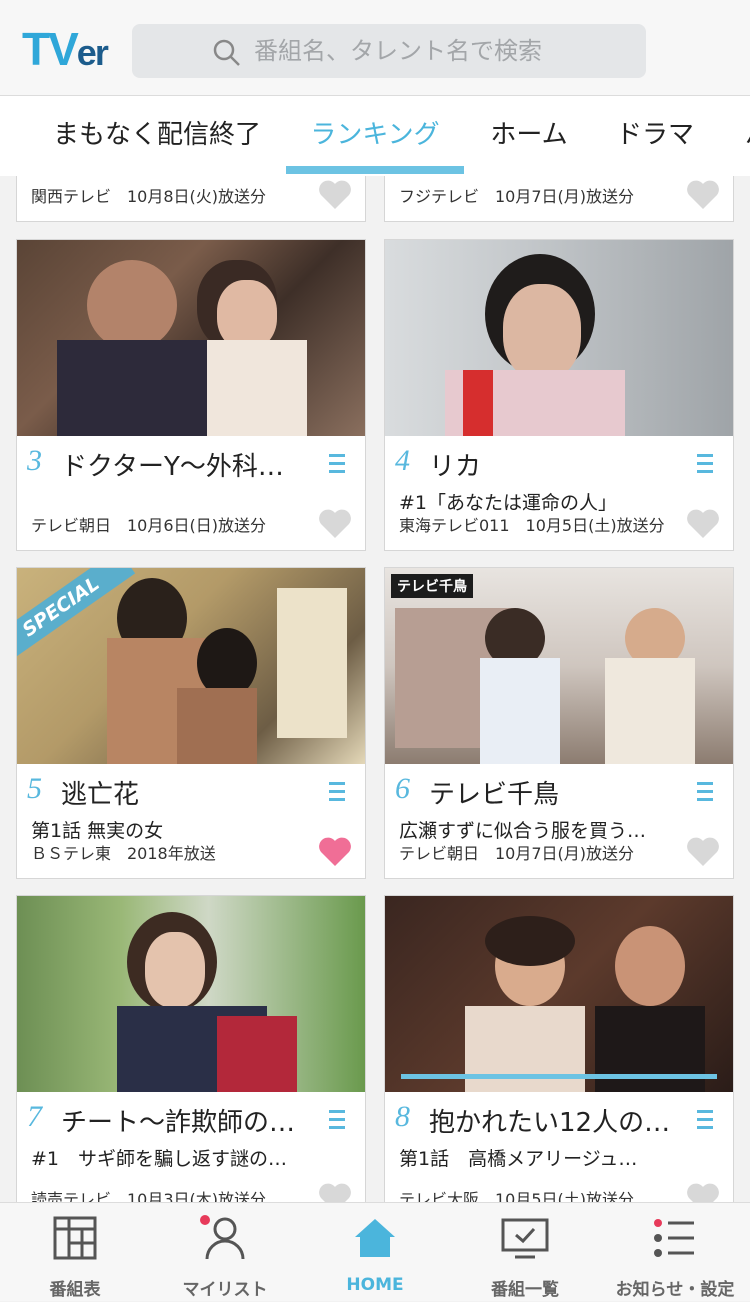  What do you see at coordinates (744, 136) in the screenshot?
I see `tab-variety: バ` at bounding box center [744, 136].